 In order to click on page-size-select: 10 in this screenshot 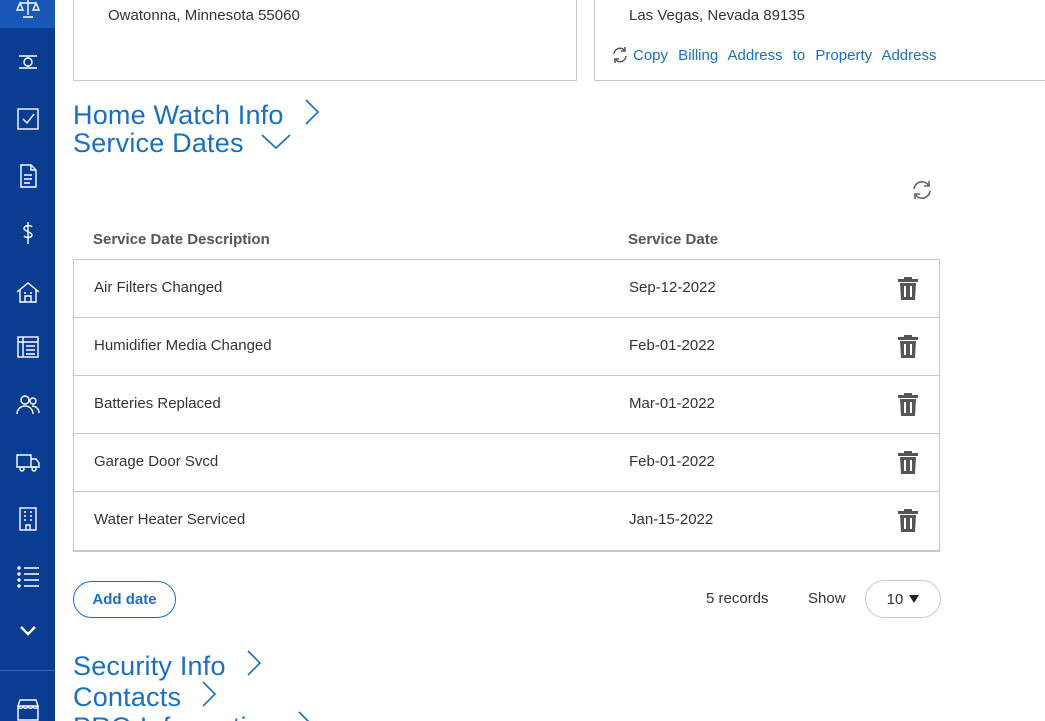, I will do `click(903, 599)`.